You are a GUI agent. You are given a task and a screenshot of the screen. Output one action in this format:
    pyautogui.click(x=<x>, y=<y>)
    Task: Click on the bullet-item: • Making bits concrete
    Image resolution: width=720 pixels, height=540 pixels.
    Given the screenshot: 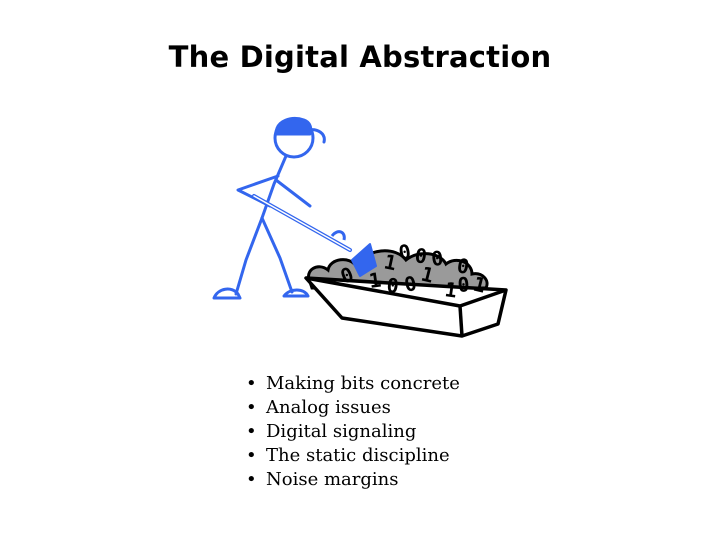 What is the action you would take?
    pyautogui.click(x=353, y=384)
    